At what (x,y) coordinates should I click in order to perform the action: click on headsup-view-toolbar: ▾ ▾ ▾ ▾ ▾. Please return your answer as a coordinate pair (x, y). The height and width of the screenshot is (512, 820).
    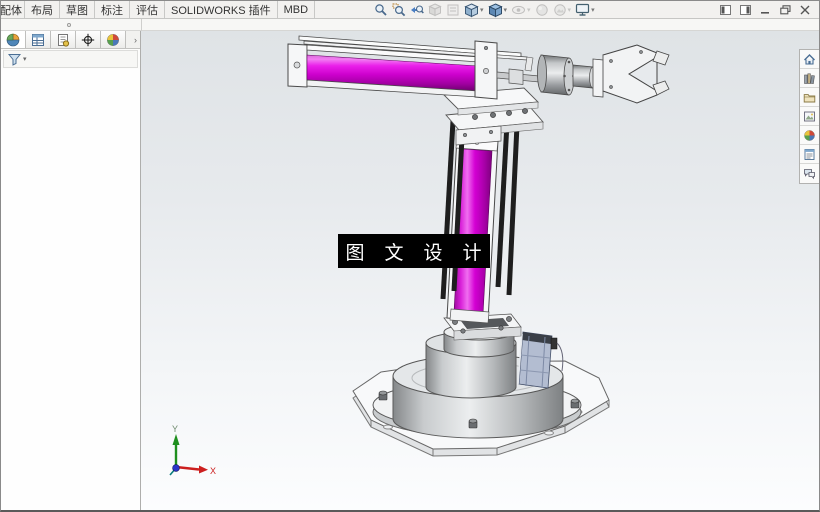
    Looking at the image, I should click on (484, 10).